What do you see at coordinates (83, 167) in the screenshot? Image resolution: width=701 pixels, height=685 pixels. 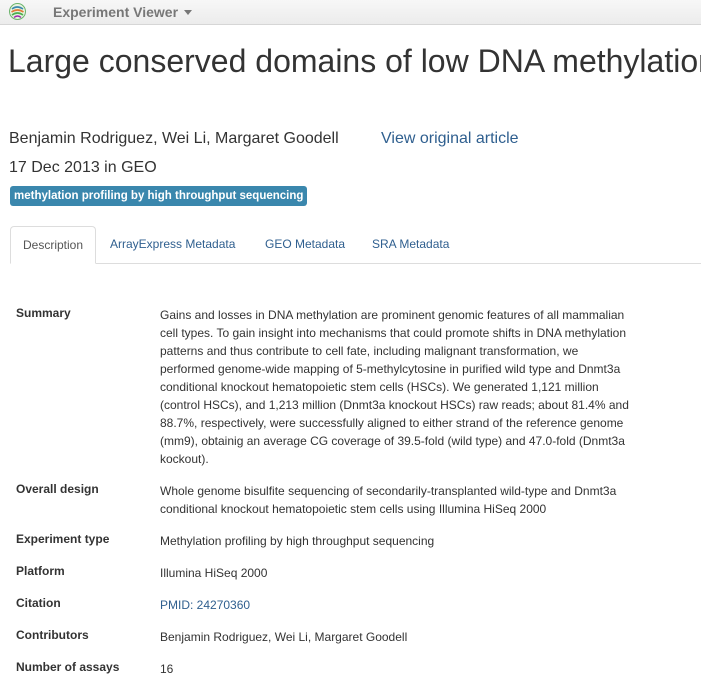 I see `publication-date: 17 Dec 2013 in GEO` at bounding box center [83, 167].